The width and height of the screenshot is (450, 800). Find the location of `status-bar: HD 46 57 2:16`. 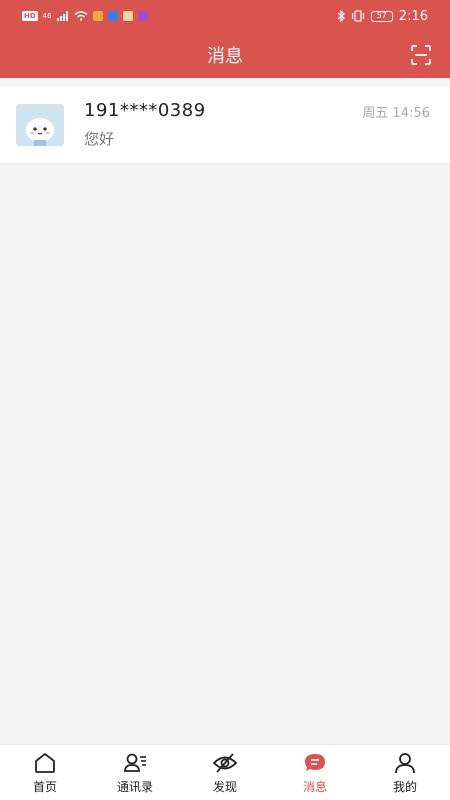

status-bar: HD 46 57 2:16 is located at coordinates (225, 16).